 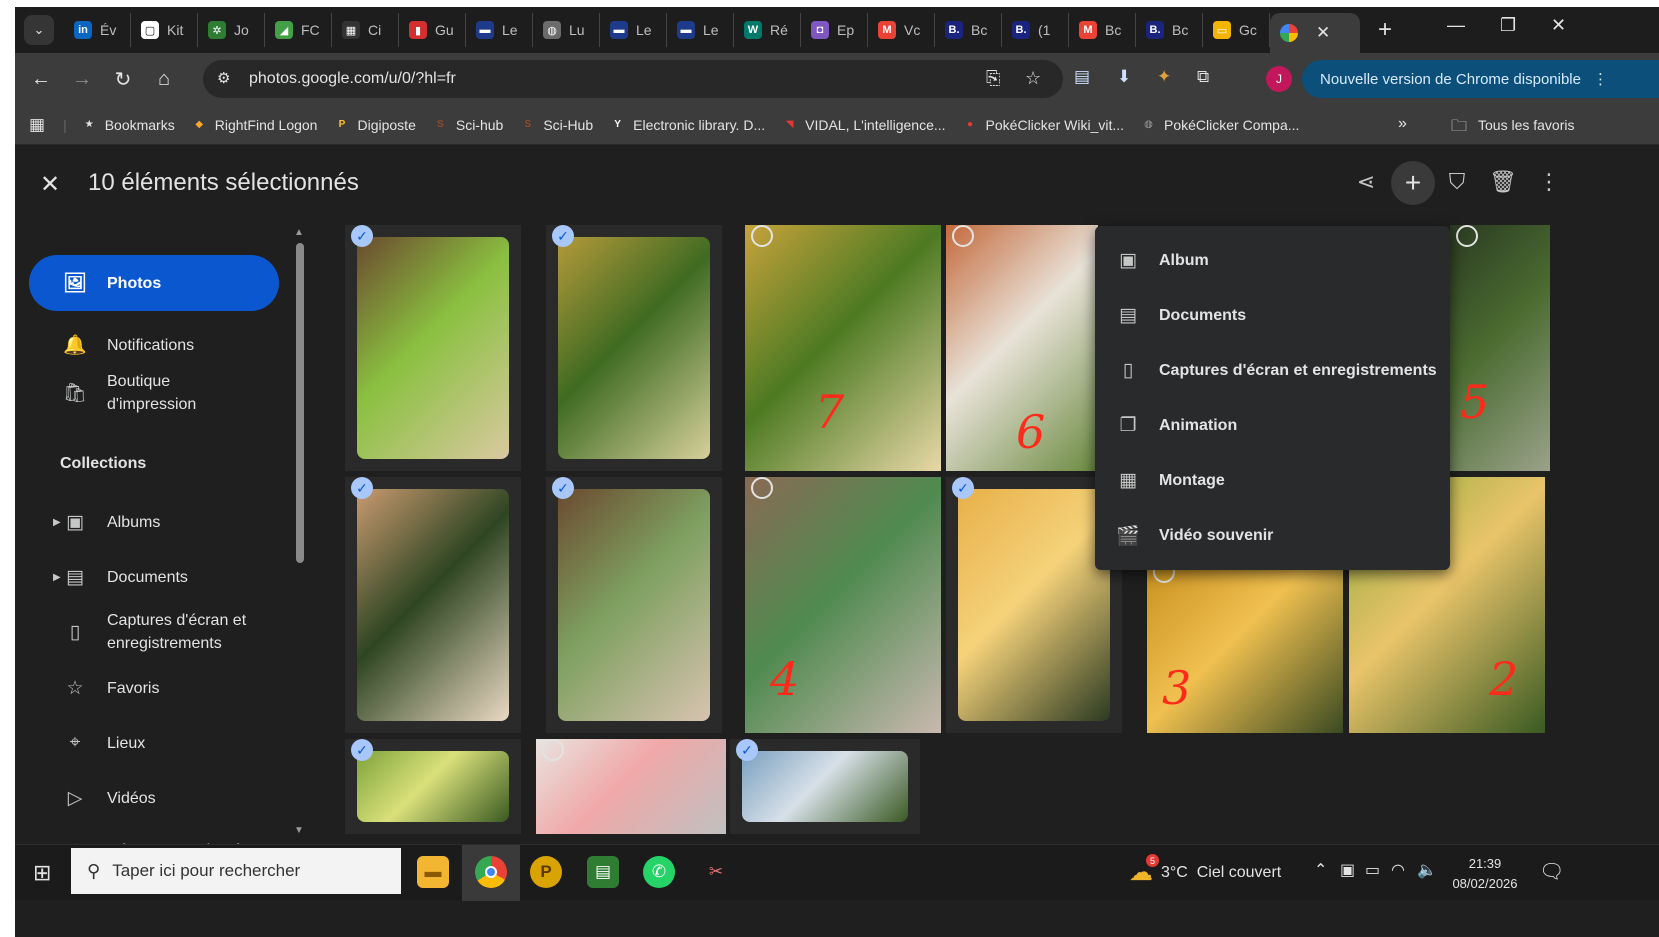 What do you see at coordinates (1485, 874) in the screenshot?
I see `system-clock: 21:39 08/02/2026` at bounding box center [1485, 874].